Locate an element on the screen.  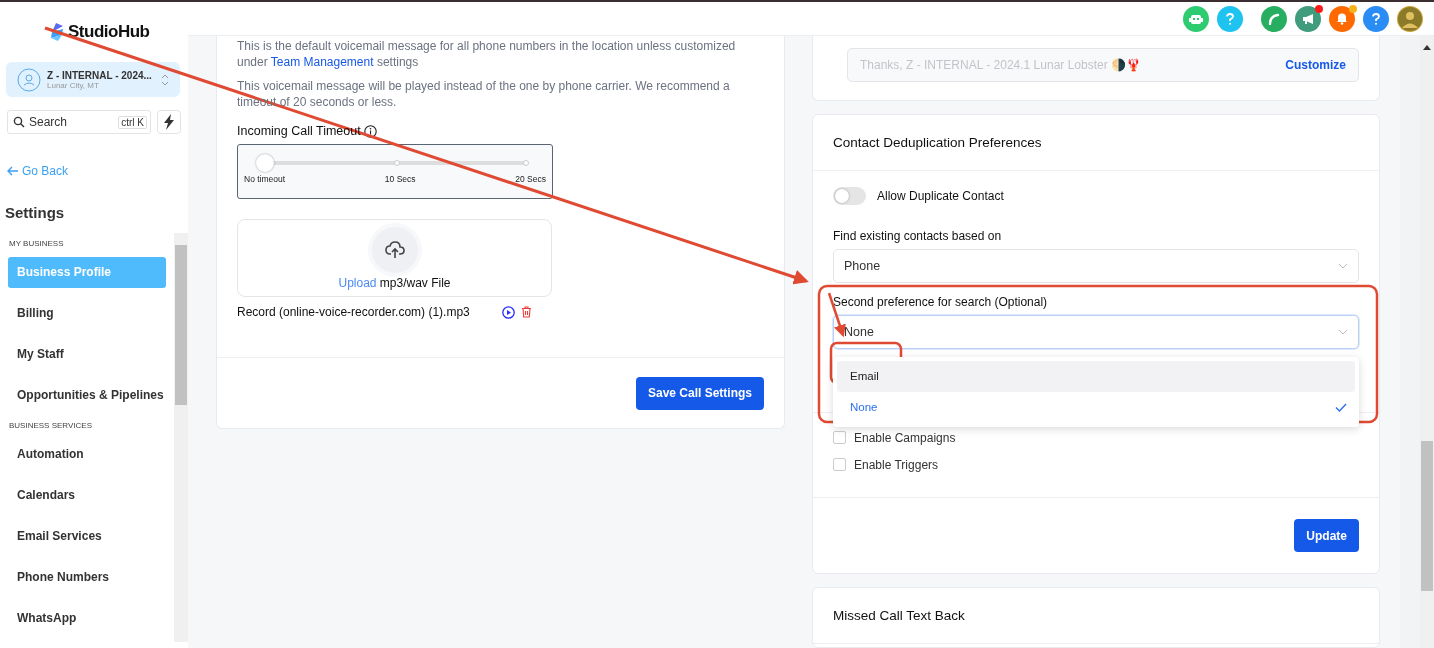
sidebar-item: Automation is located at coordinates (87, 454).